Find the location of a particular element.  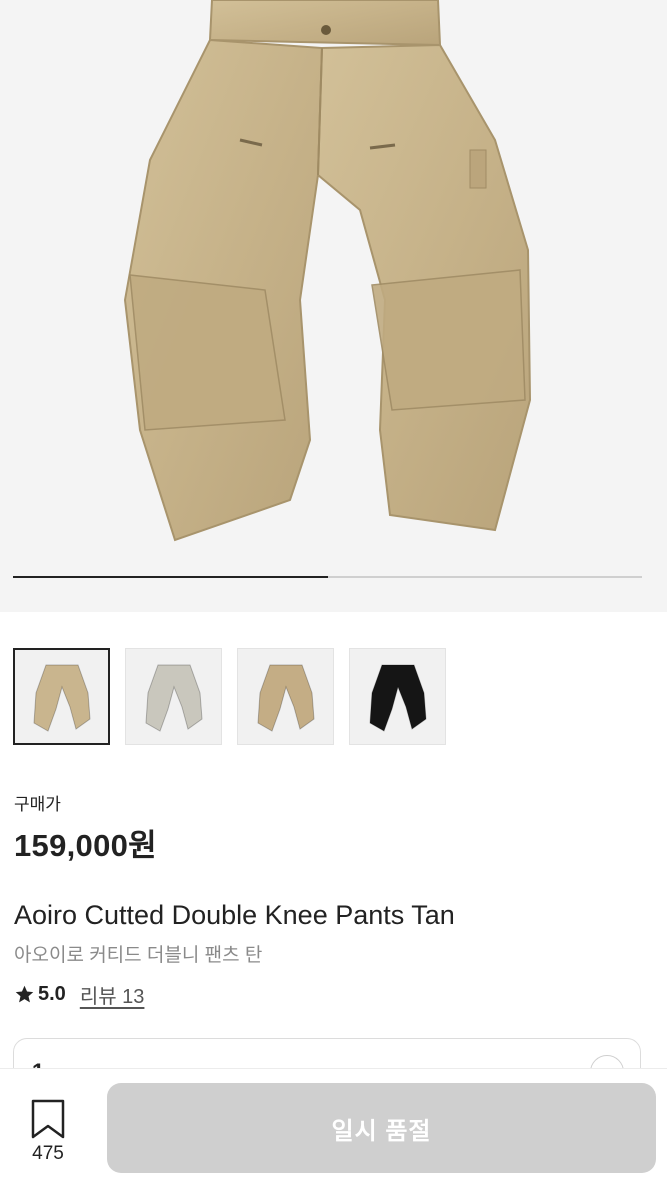

price-value: 159,000원 is located at coordinates (85, 845).